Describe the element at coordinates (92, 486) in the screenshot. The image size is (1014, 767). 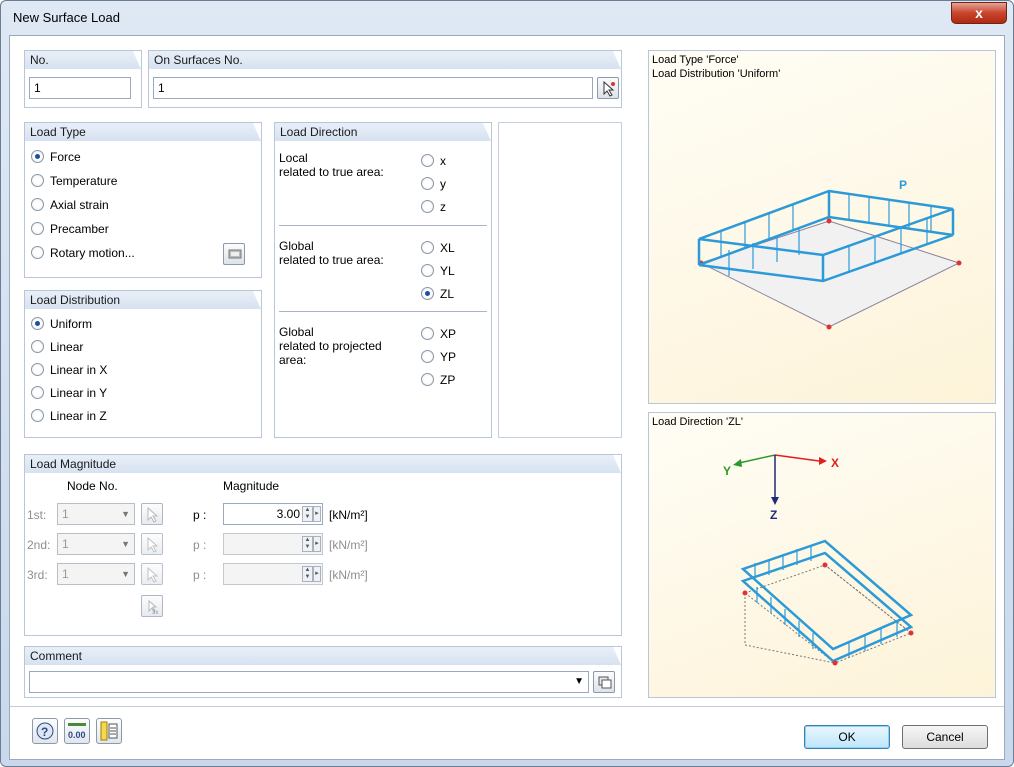
I see `node-no-label: Node No.` at that location.